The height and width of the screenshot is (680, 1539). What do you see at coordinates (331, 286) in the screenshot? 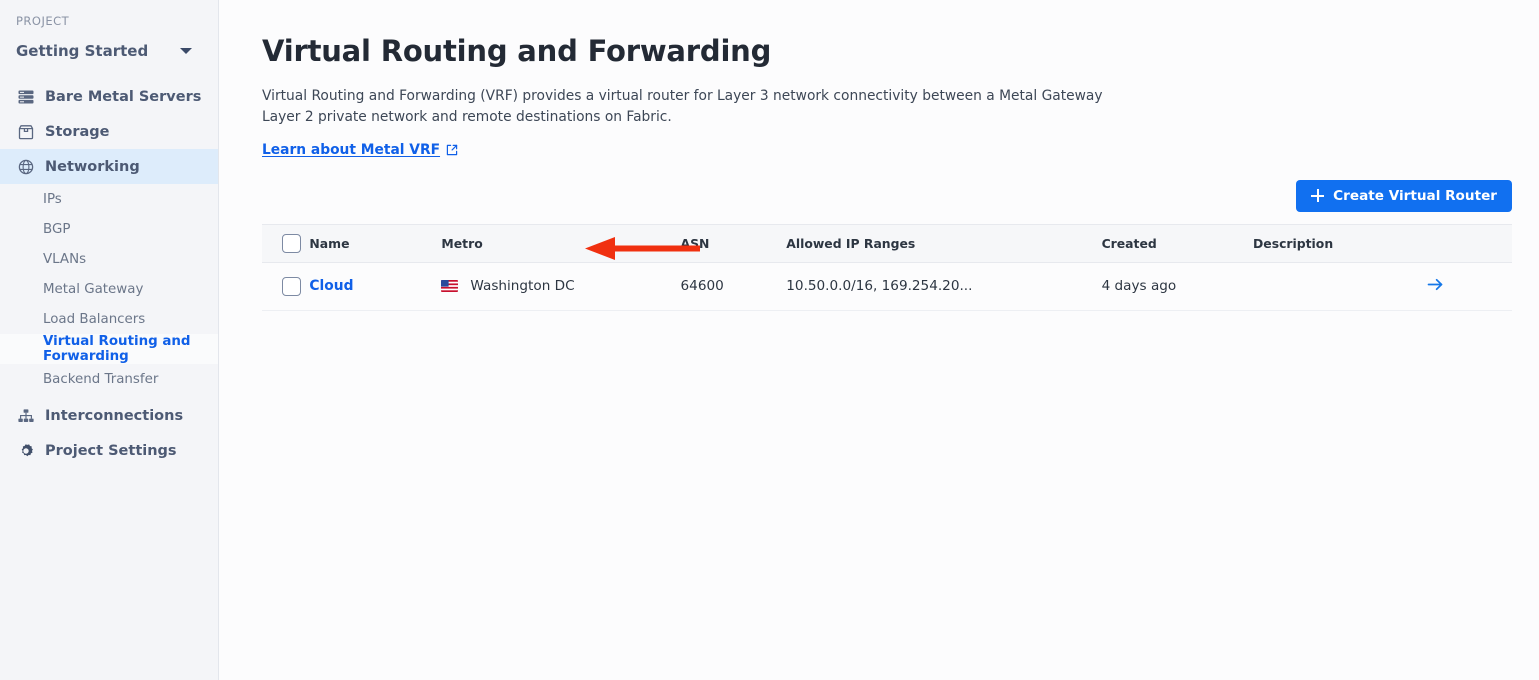
I see `vrf-name-link: Cloud` at bounding box center [331, 286].